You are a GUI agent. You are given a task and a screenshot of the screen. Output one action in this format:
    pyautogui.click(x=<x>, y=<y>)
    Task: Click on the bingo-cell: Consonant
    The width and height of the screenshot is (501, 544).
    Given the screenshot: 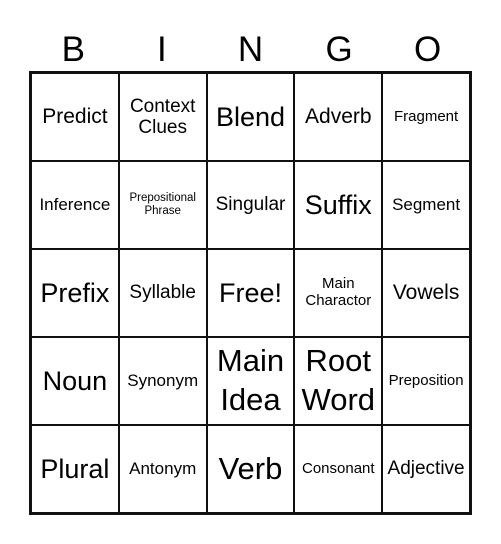 What is the action you would take?
    pyautogui.click(x=338, y=469)
    